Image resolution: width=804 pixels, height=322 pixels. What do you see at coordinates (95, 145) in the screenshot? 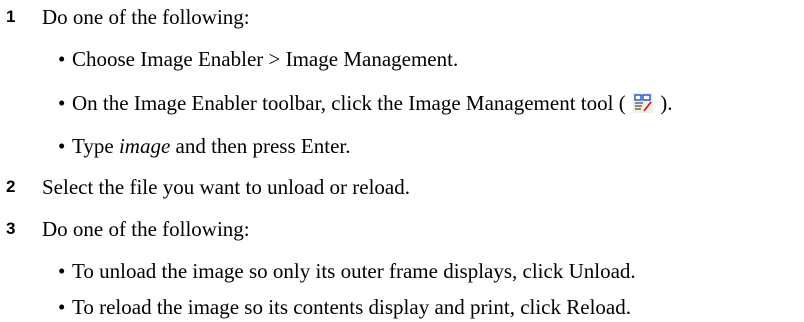
I see `bullet-text-pre: Type` at bounding box center [95, 145].